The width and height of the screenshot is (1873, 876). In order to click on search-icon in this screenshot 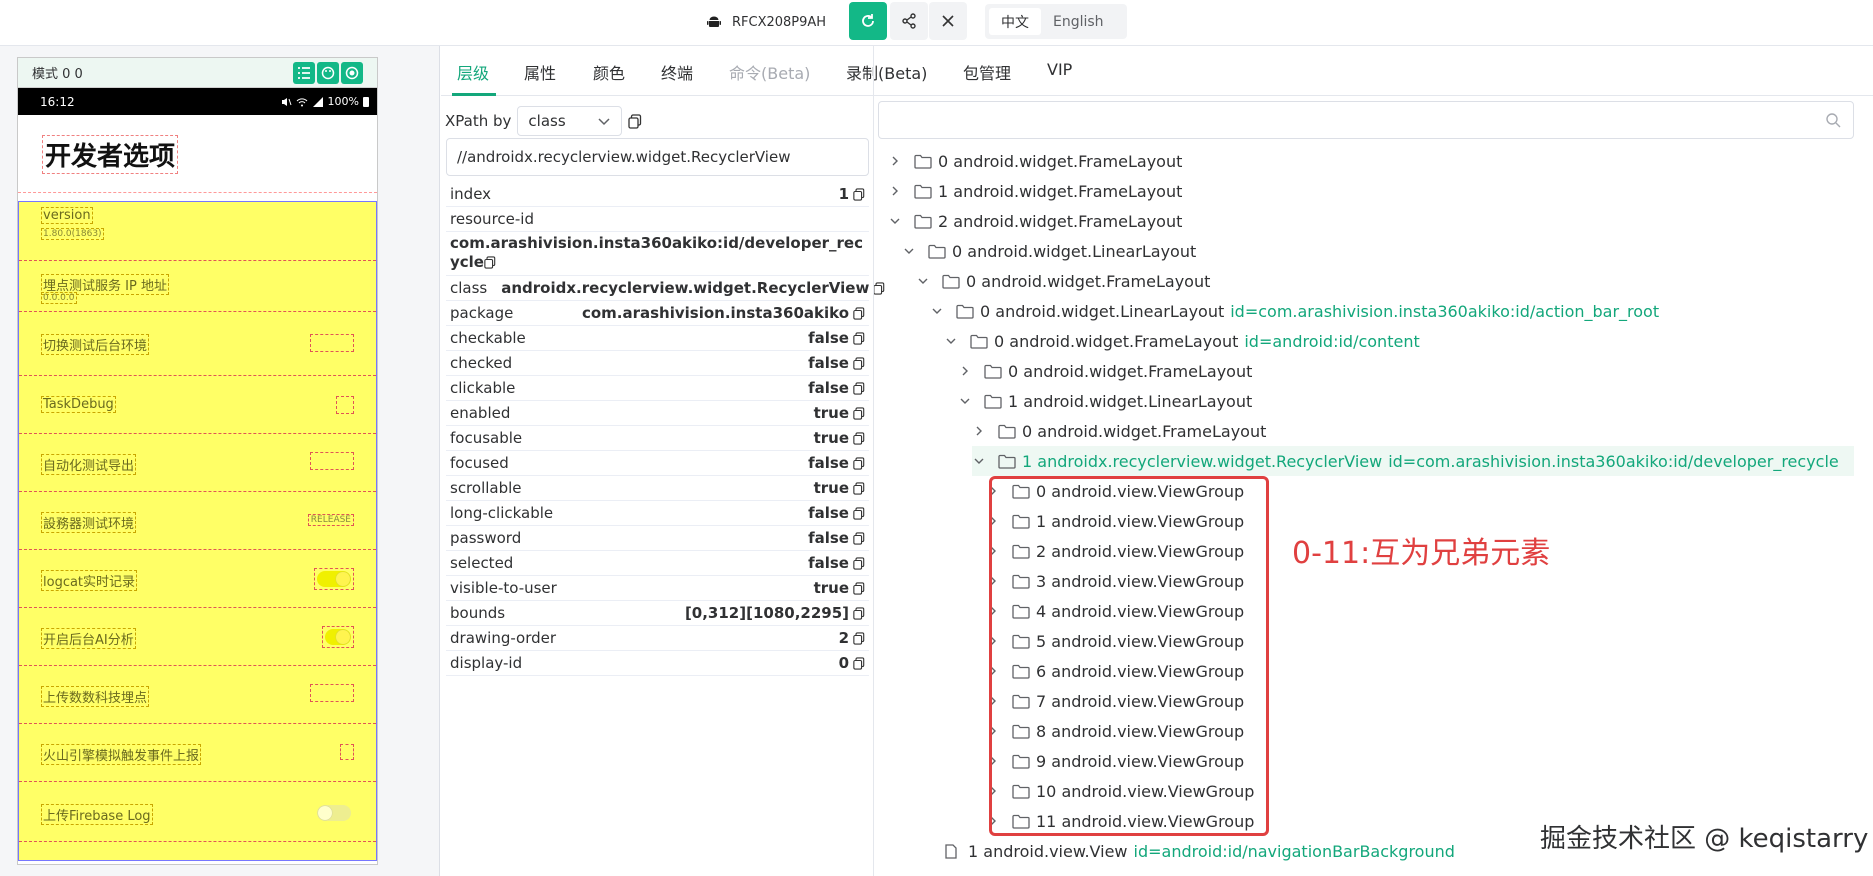, I will do `click(1833, 120)`.